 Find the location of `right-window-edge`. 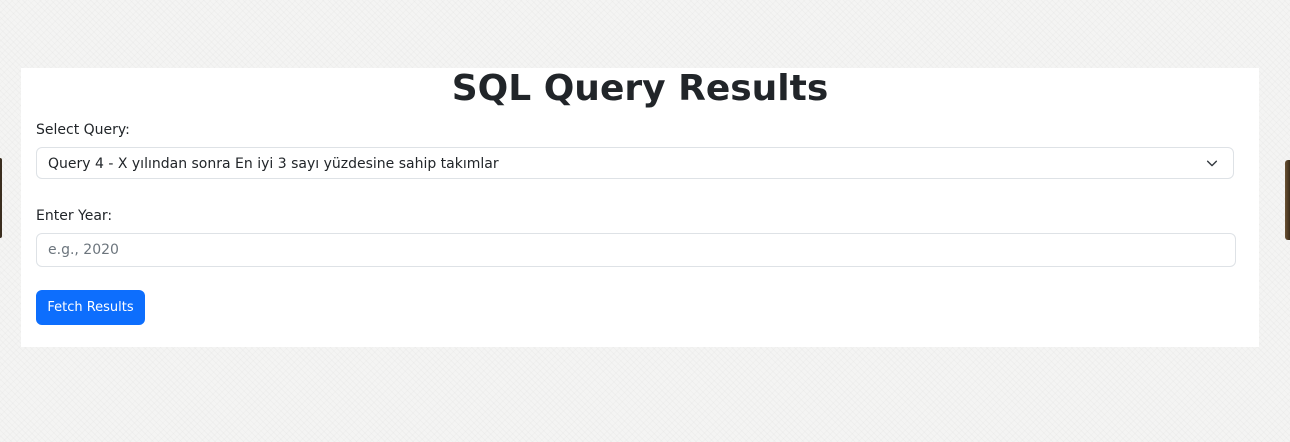

right-window-edge is located at coordinates (1287, 200).